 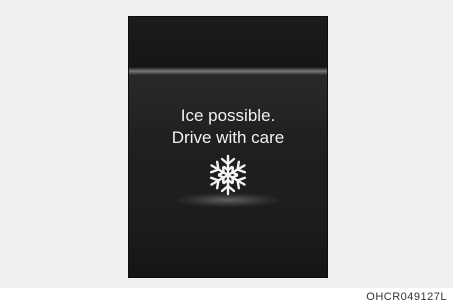 I want to click on snowflake-icon, so click(x=228, y=175).